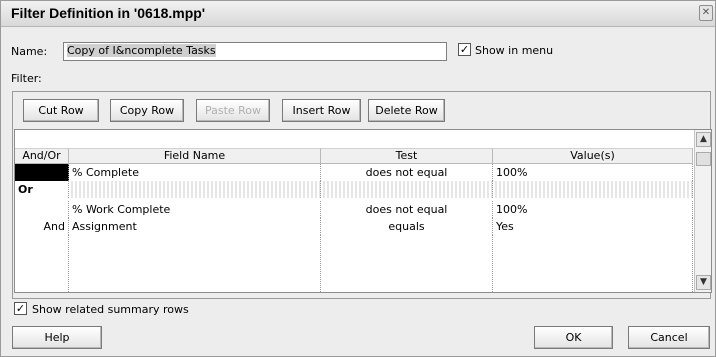  I want to click on table-row: % Work Complete does not equal 100%, so click(354, 209).